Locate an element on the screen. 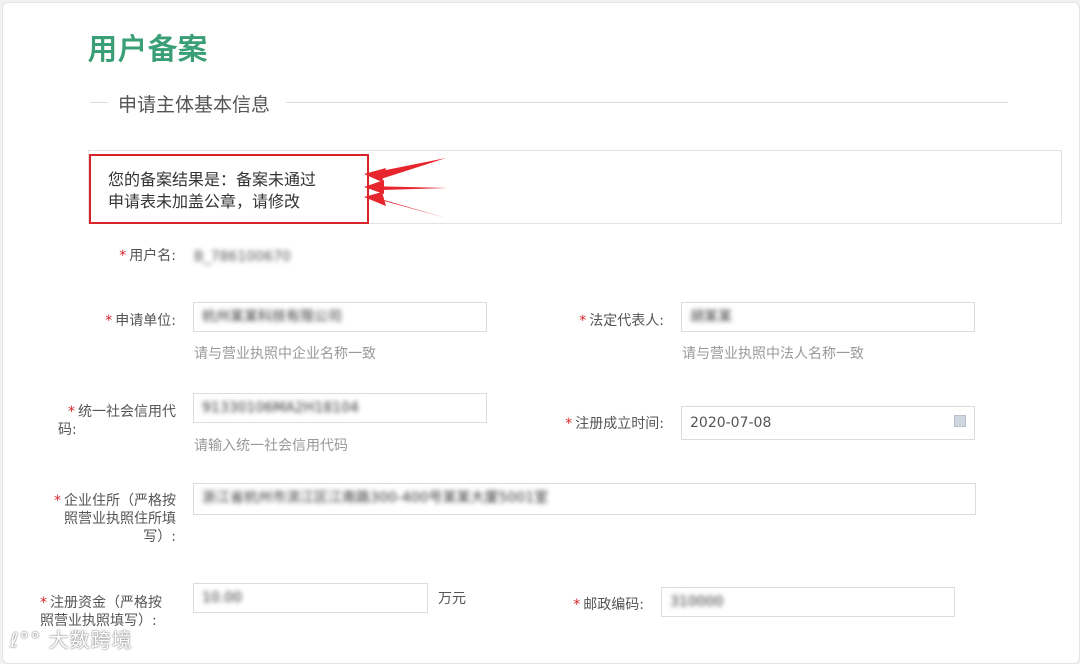 The width and height of the screenshot is (1080, 664). credit-code-input: 91330106MA2H18104 is located at coordinates (340, 408).